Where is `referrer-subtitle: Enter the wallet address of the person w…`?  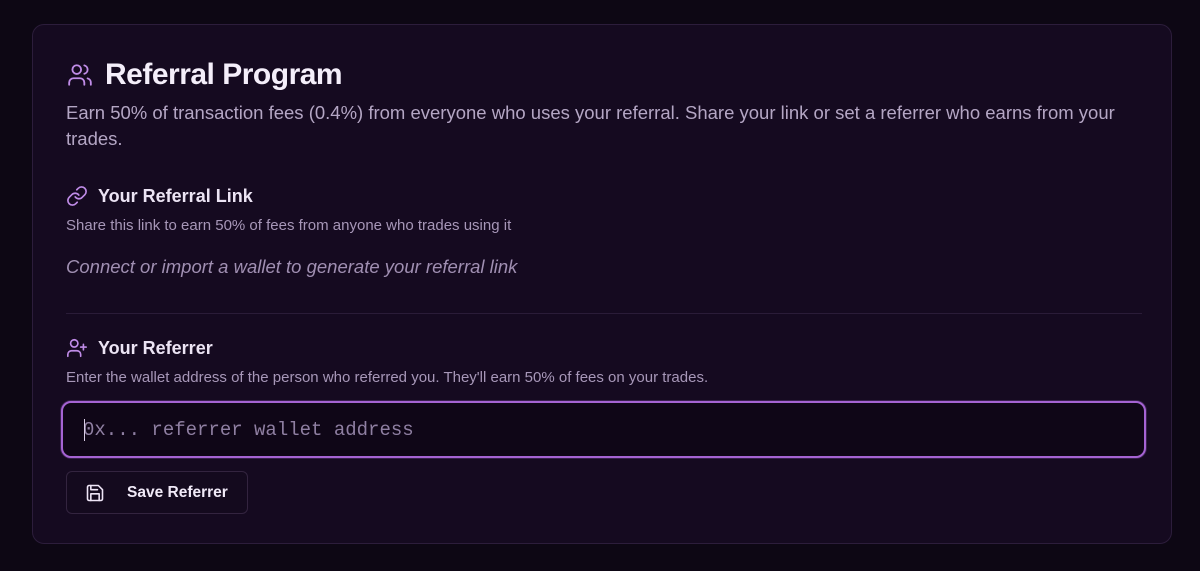 referrer-subtitle: Enter the wallet address of the person w… is located at coordinates (387, 377).